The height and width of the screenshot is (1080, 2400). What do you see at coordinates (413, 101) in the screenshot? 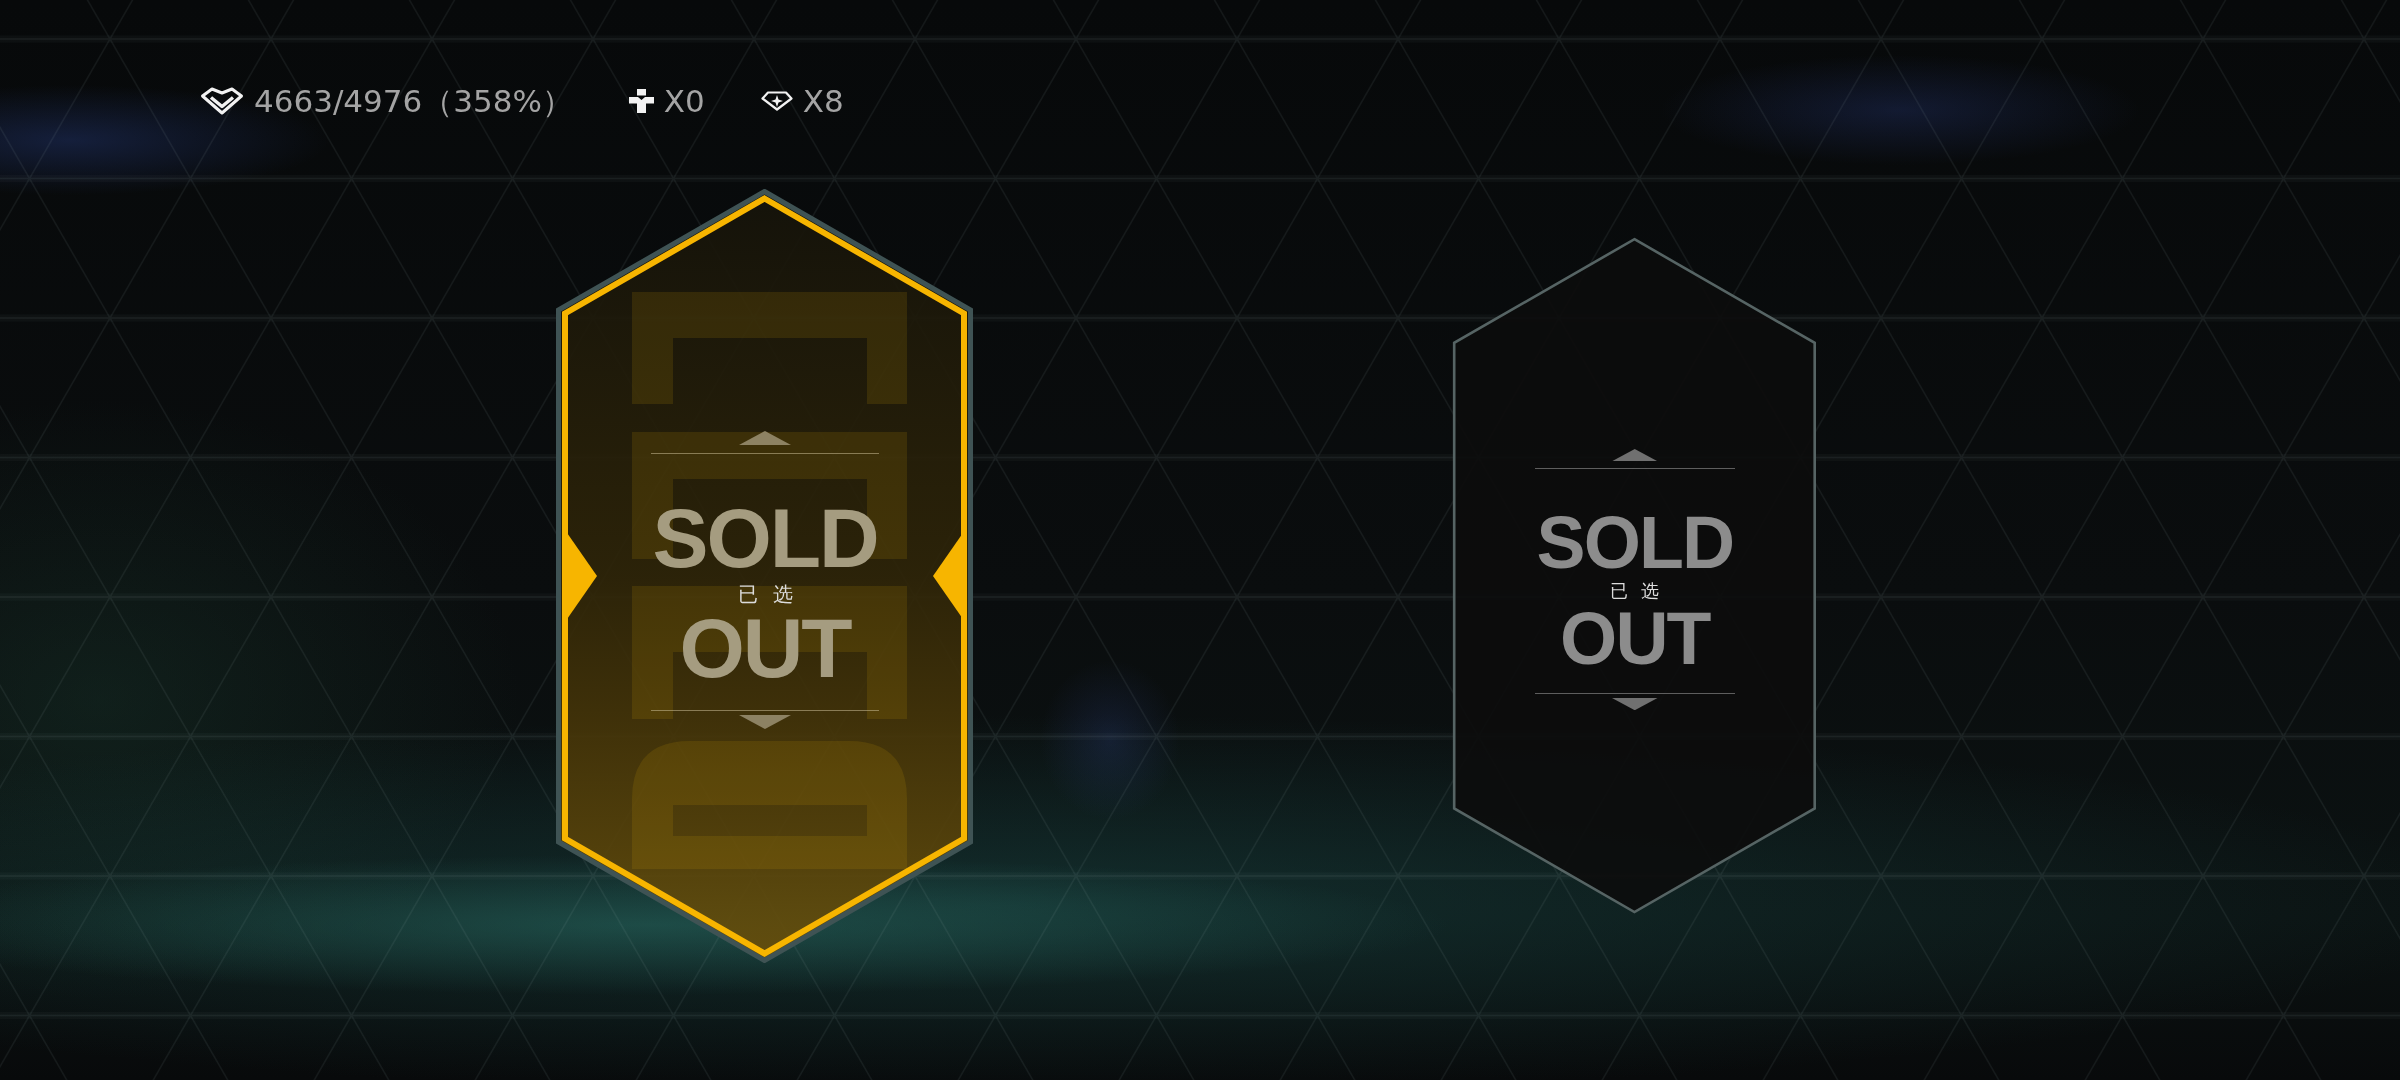
I see `resource-count: 4663/4976（358%）` at bounding box center [413, 101].